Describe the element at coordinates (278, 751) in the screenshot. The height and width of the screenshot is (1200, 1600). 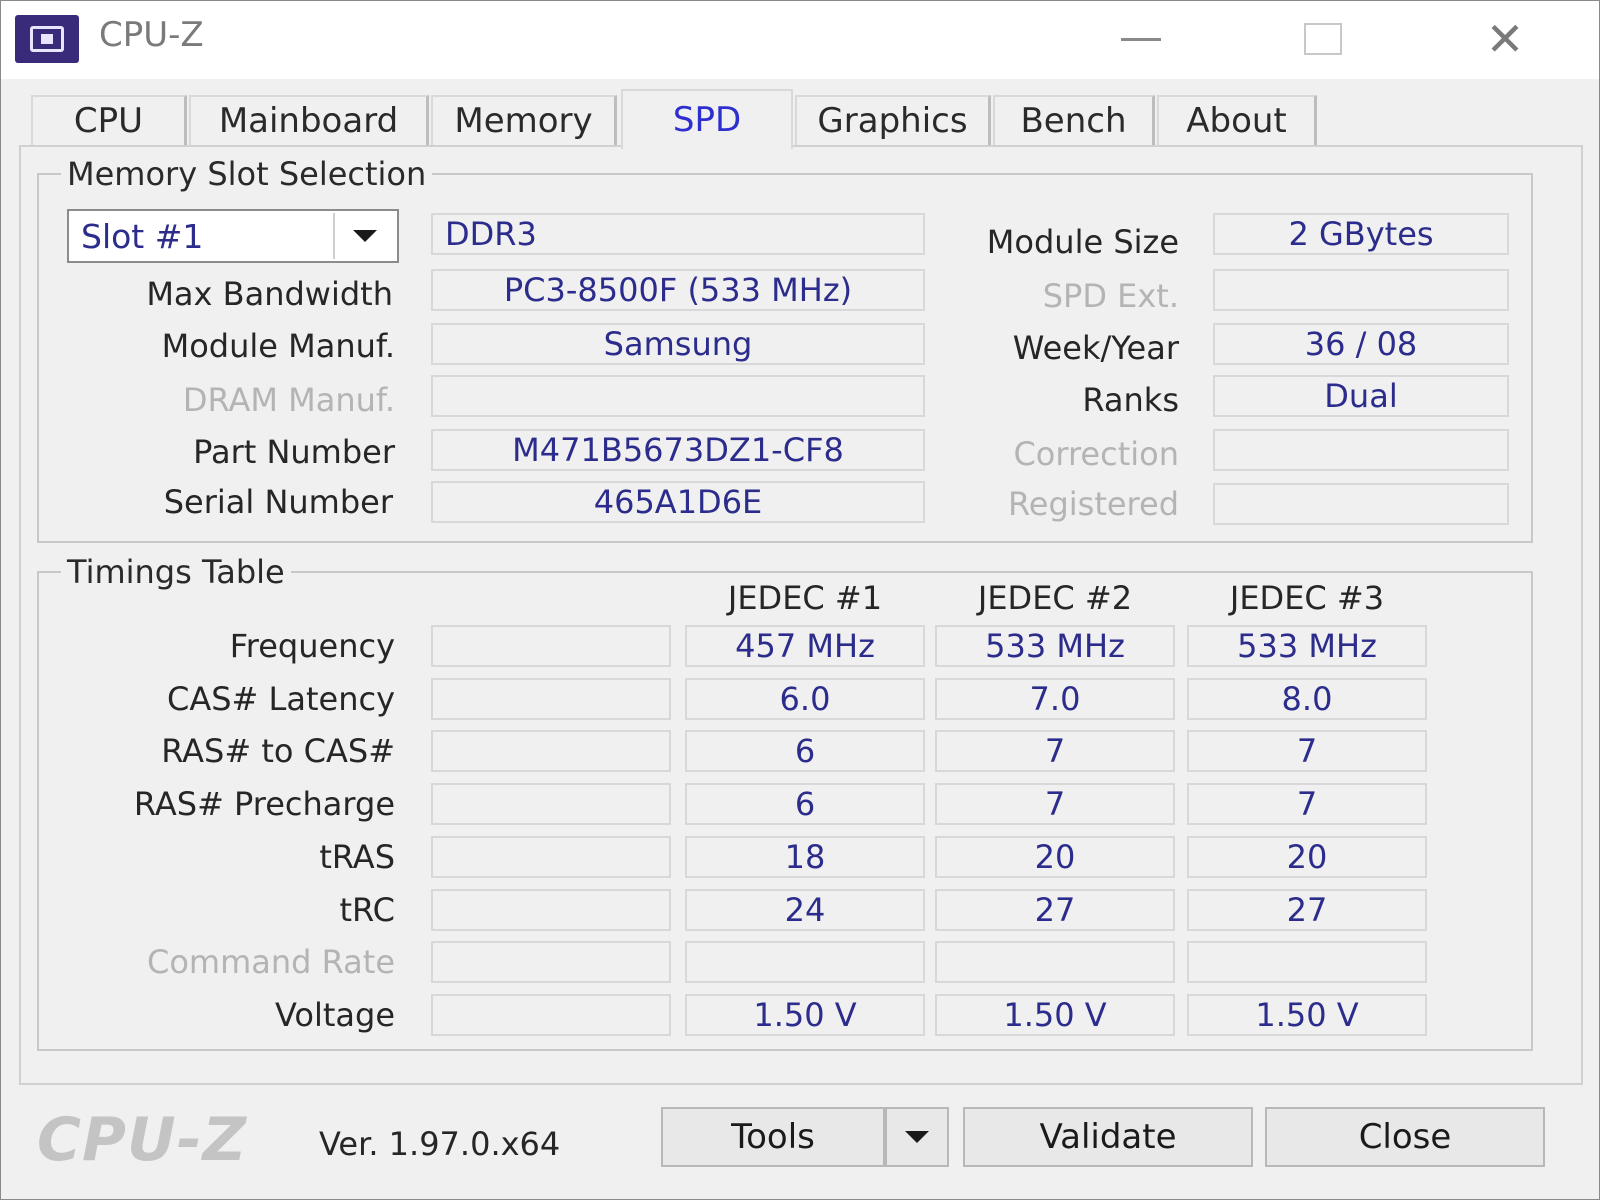
I see `timing-row-label: RAS# to CAS#` at that location.